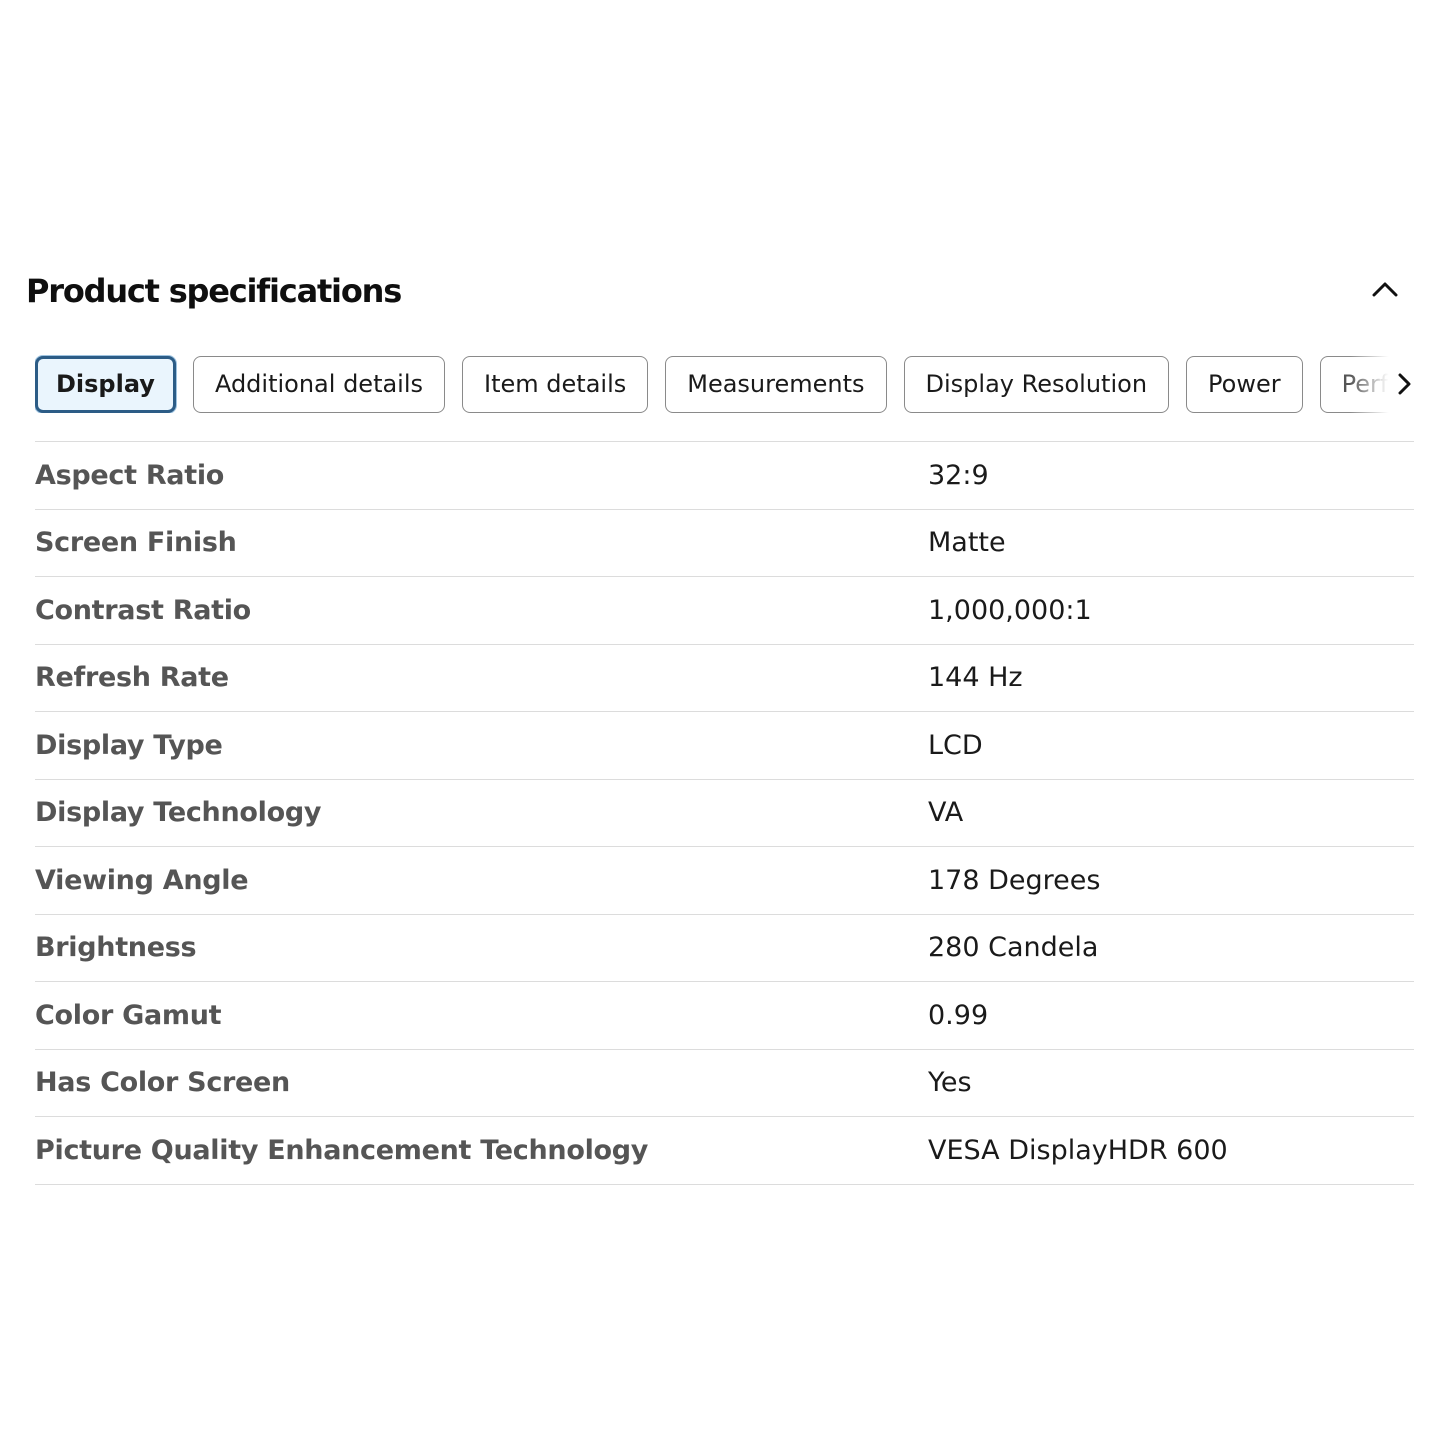  I want to click on spec-label: Contrast Ratio, so click(143, 610).